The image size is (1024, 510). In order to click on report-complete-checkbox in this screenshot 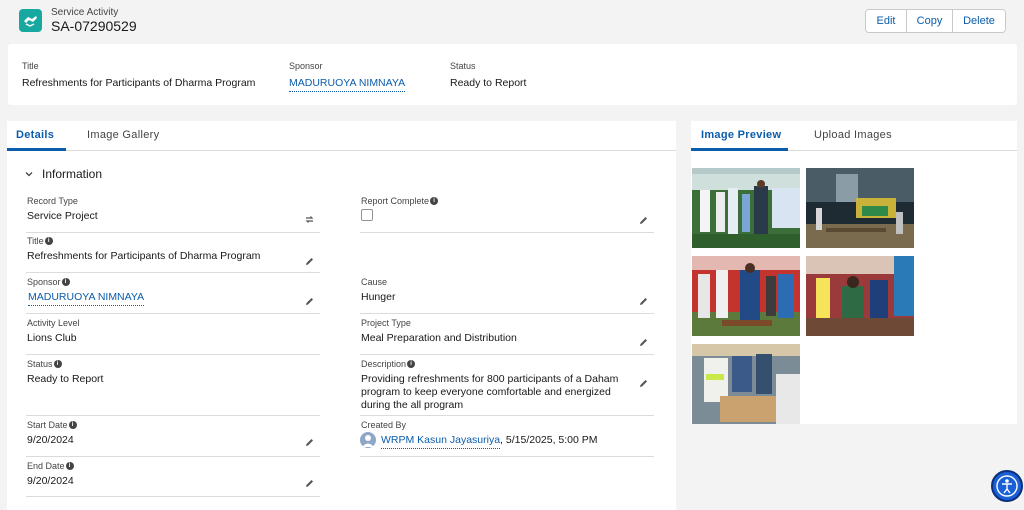, I will do `click(367, 215)`.